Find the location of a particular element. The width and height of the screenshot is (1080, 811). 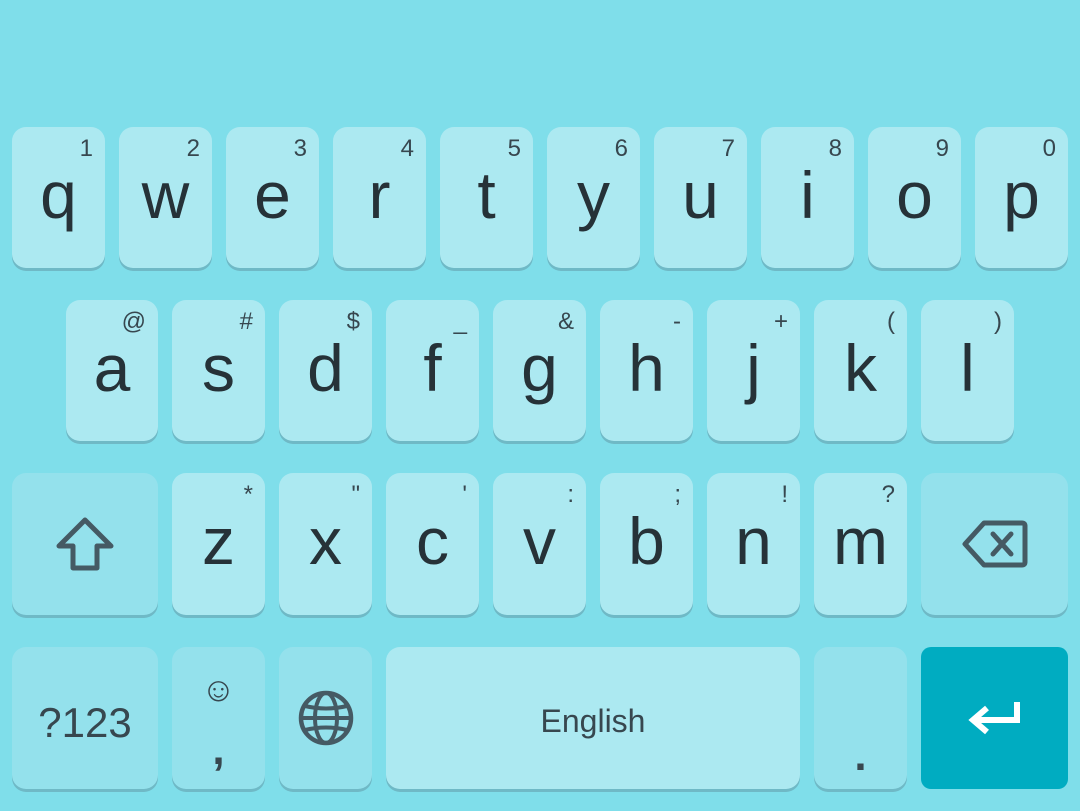

key-letter: a is located at coordinates (112, 368).